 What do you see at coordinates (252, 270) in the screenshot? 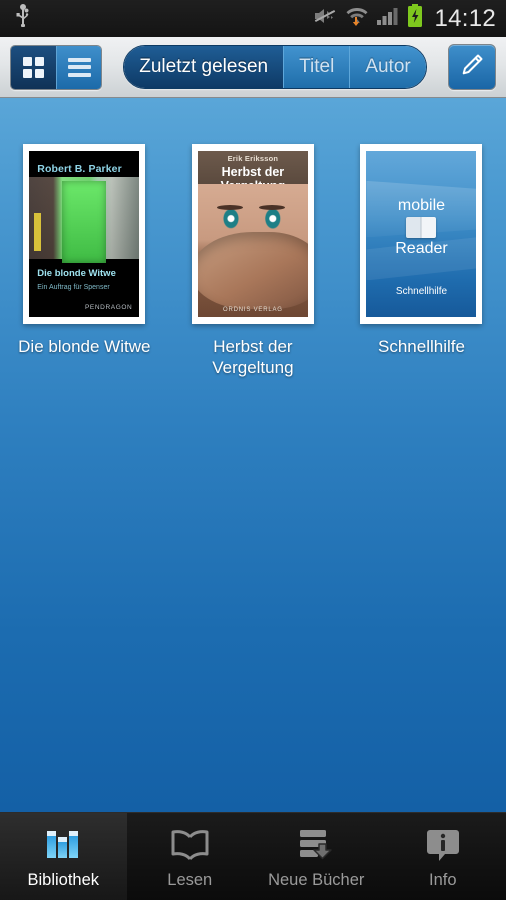
I see `cover-photo-hand` at bounding box center [252, 270].